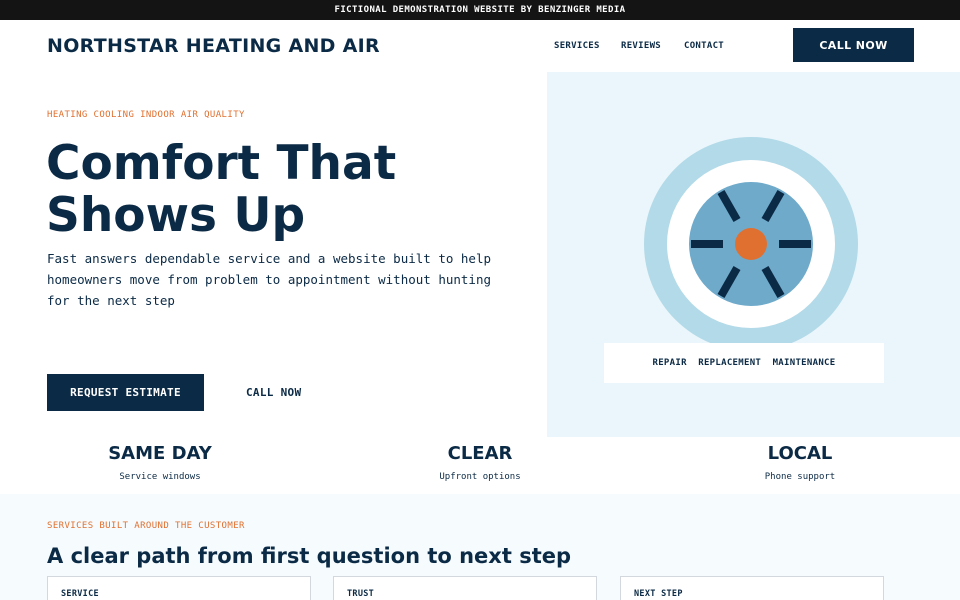 This screenshot has height=600, width=960. I want to click on trust-card-label: TRUST, so click(361, 594).